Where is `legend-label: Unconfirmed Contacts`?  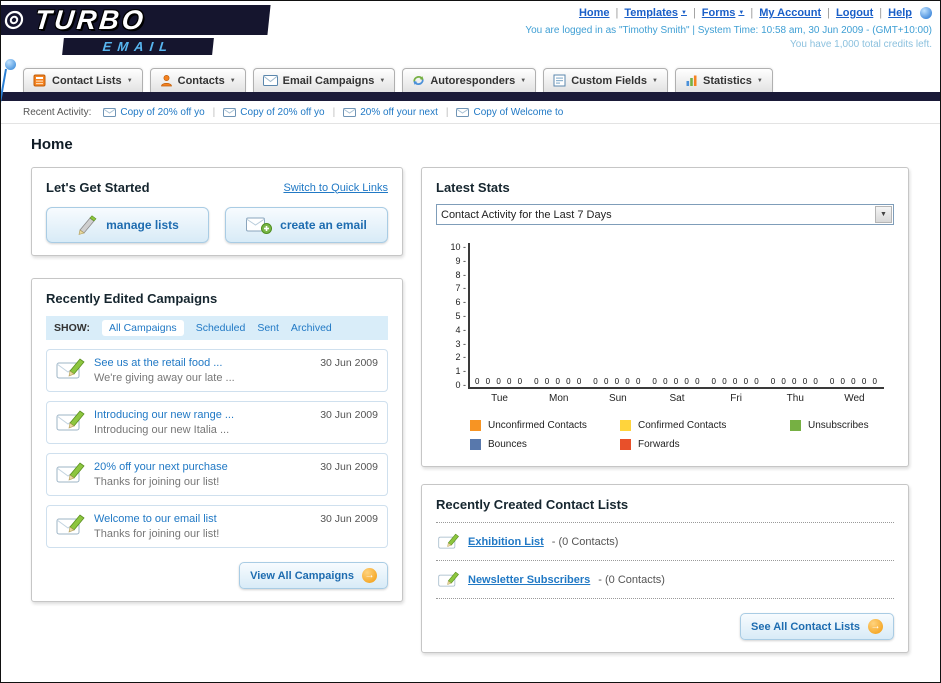 legend-label: Unconfirmed Contacts is located at coordinates (537, 425).